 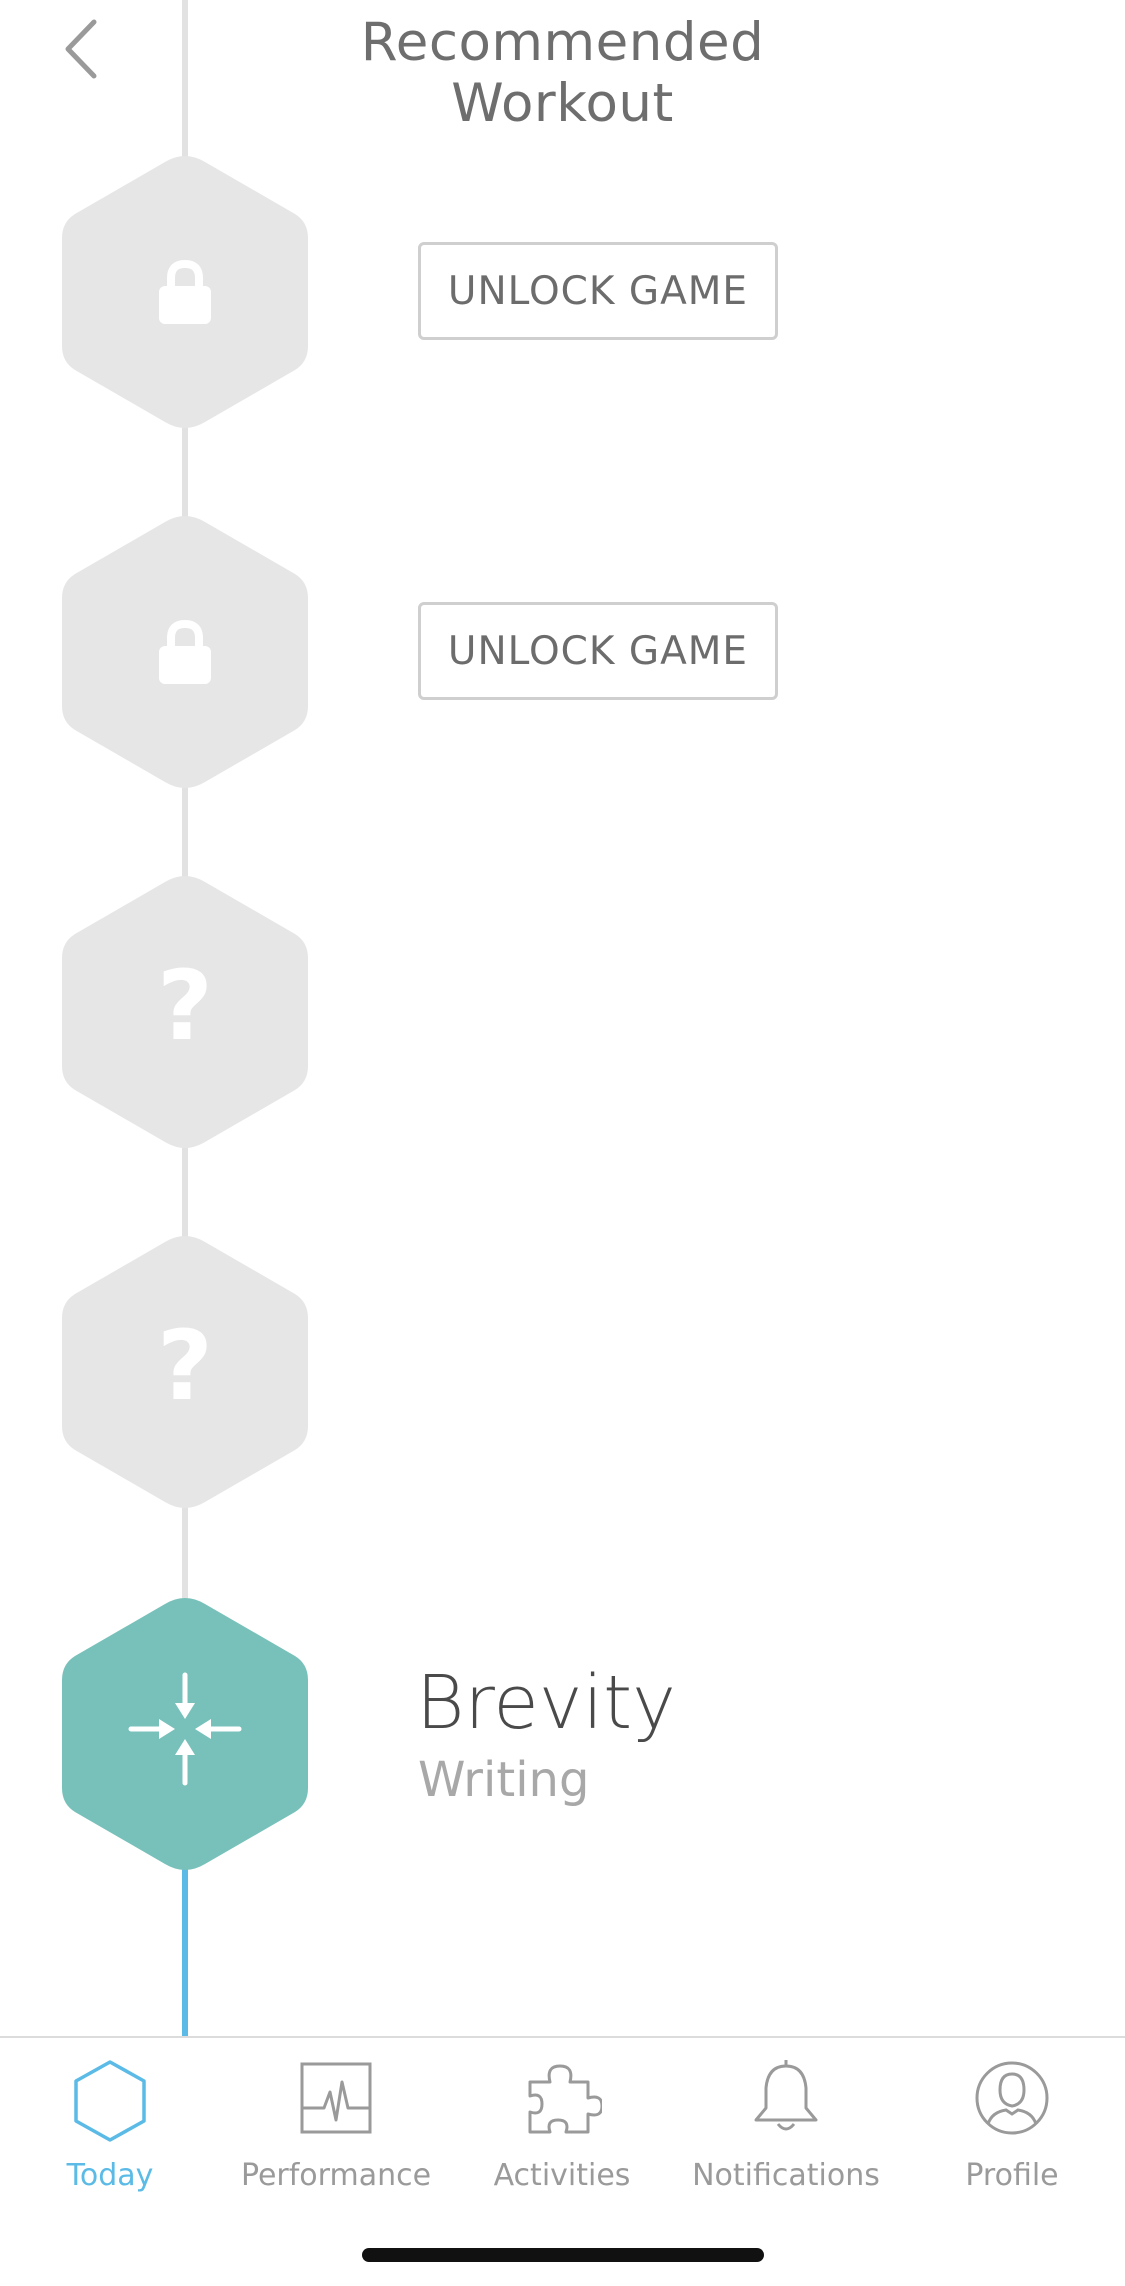 What do you see at coordinates (563, 2255) in the screenshot?
I see `home-indicator` at bounding box center [563, 2255].